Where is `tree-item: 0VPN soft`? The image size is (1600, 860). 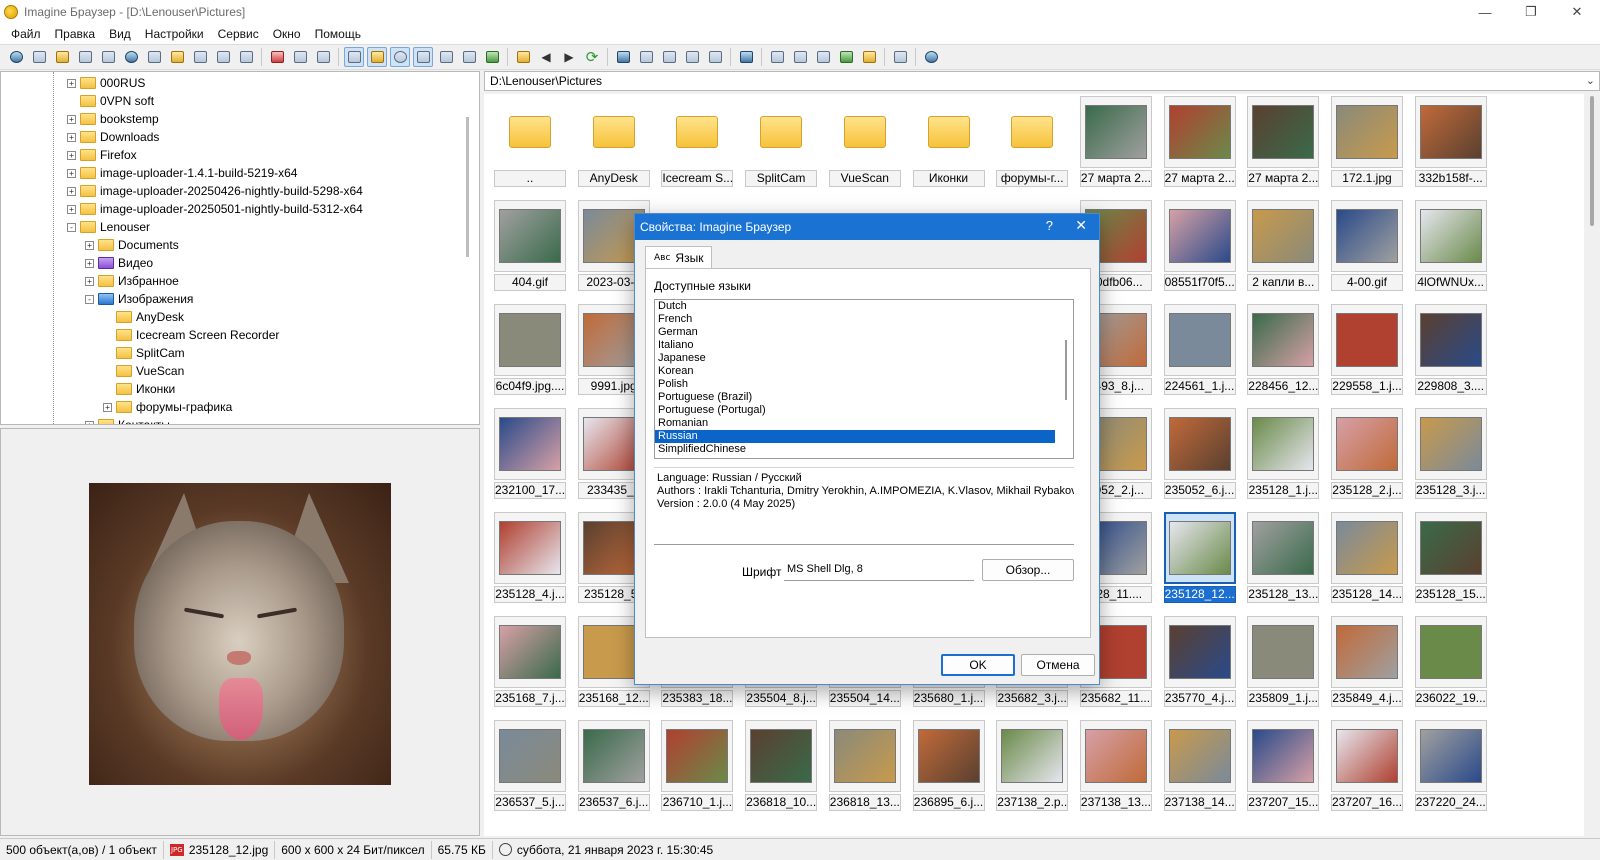 tree-item: 0VPN soft is located at coordinates (110, 101).